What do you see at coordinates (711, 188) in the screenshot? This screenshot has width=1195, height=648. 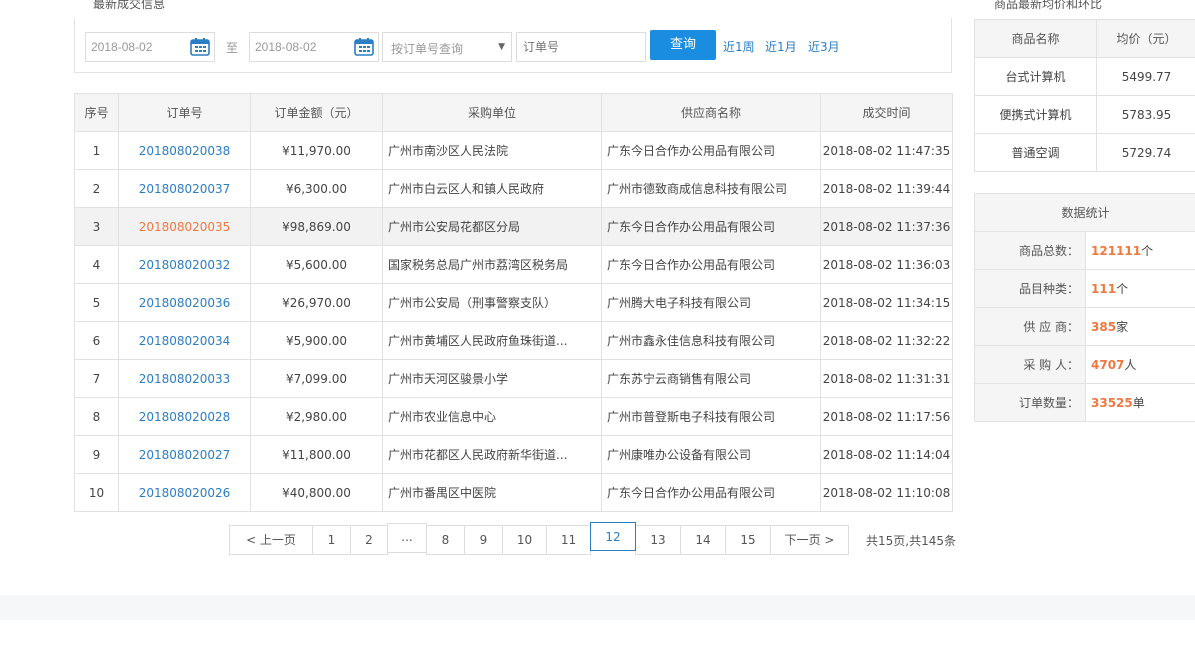 I see `supplier-name: 广州市德致商成信息科技有限公司` at bounding box center [711, 188].